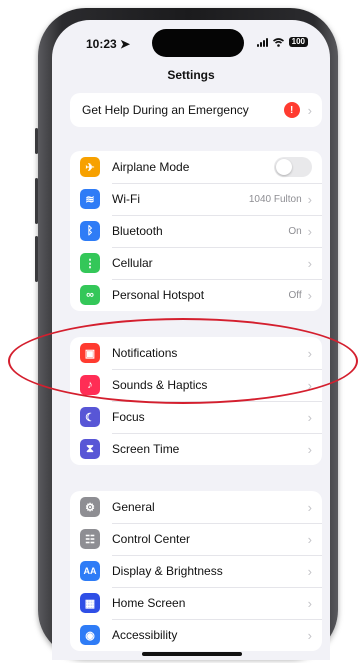 This screenshot has height=663, width=361. I want to click on row-value: Off, so click(295, 295).